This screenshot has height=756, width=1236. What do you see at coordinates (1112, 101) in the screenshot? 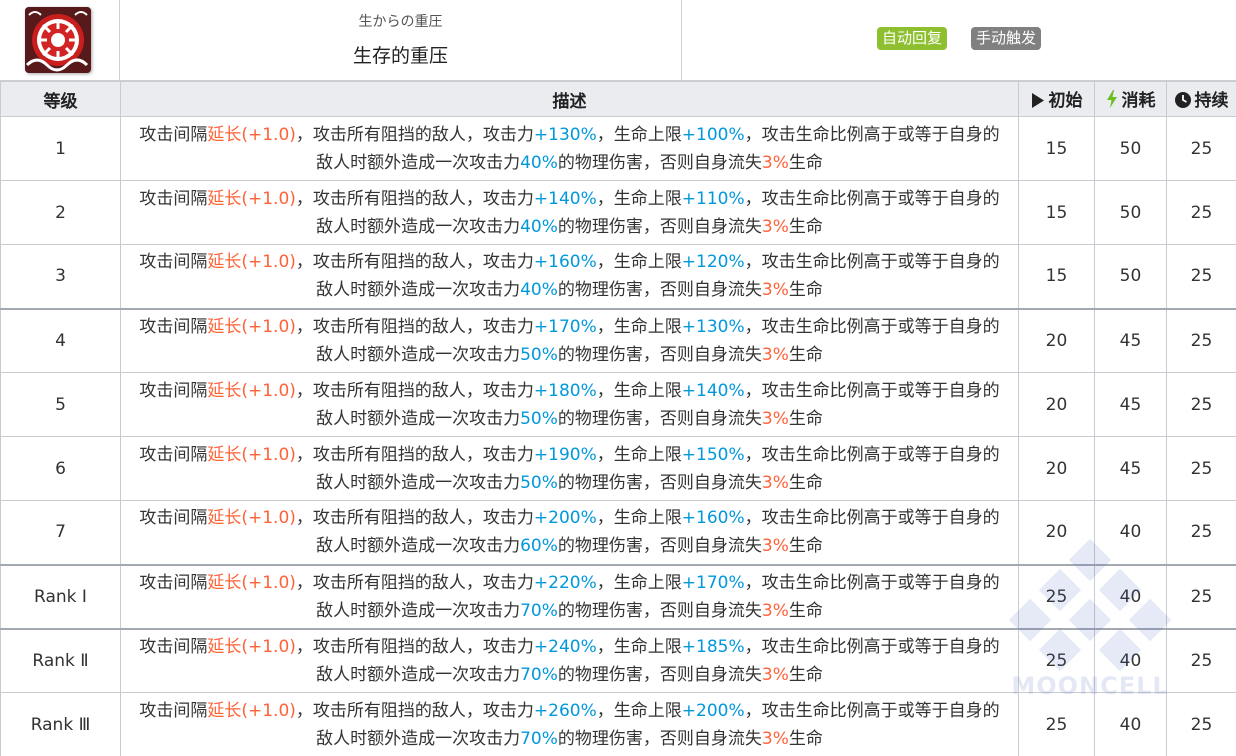
I see `lightning-icon` at bounding box center [1112, 101].